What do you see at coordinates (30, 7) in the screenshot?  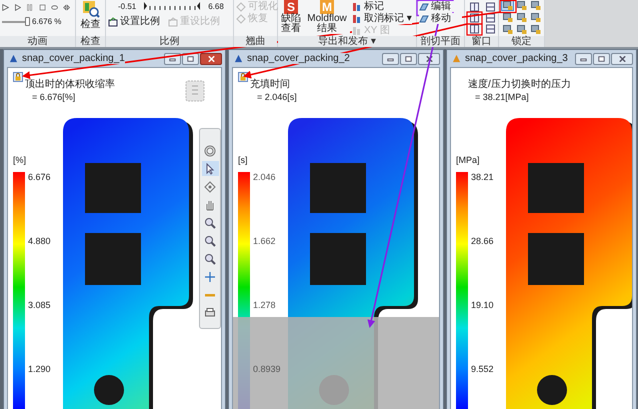 I see `pause-icon` at bounding box center [30, 7].